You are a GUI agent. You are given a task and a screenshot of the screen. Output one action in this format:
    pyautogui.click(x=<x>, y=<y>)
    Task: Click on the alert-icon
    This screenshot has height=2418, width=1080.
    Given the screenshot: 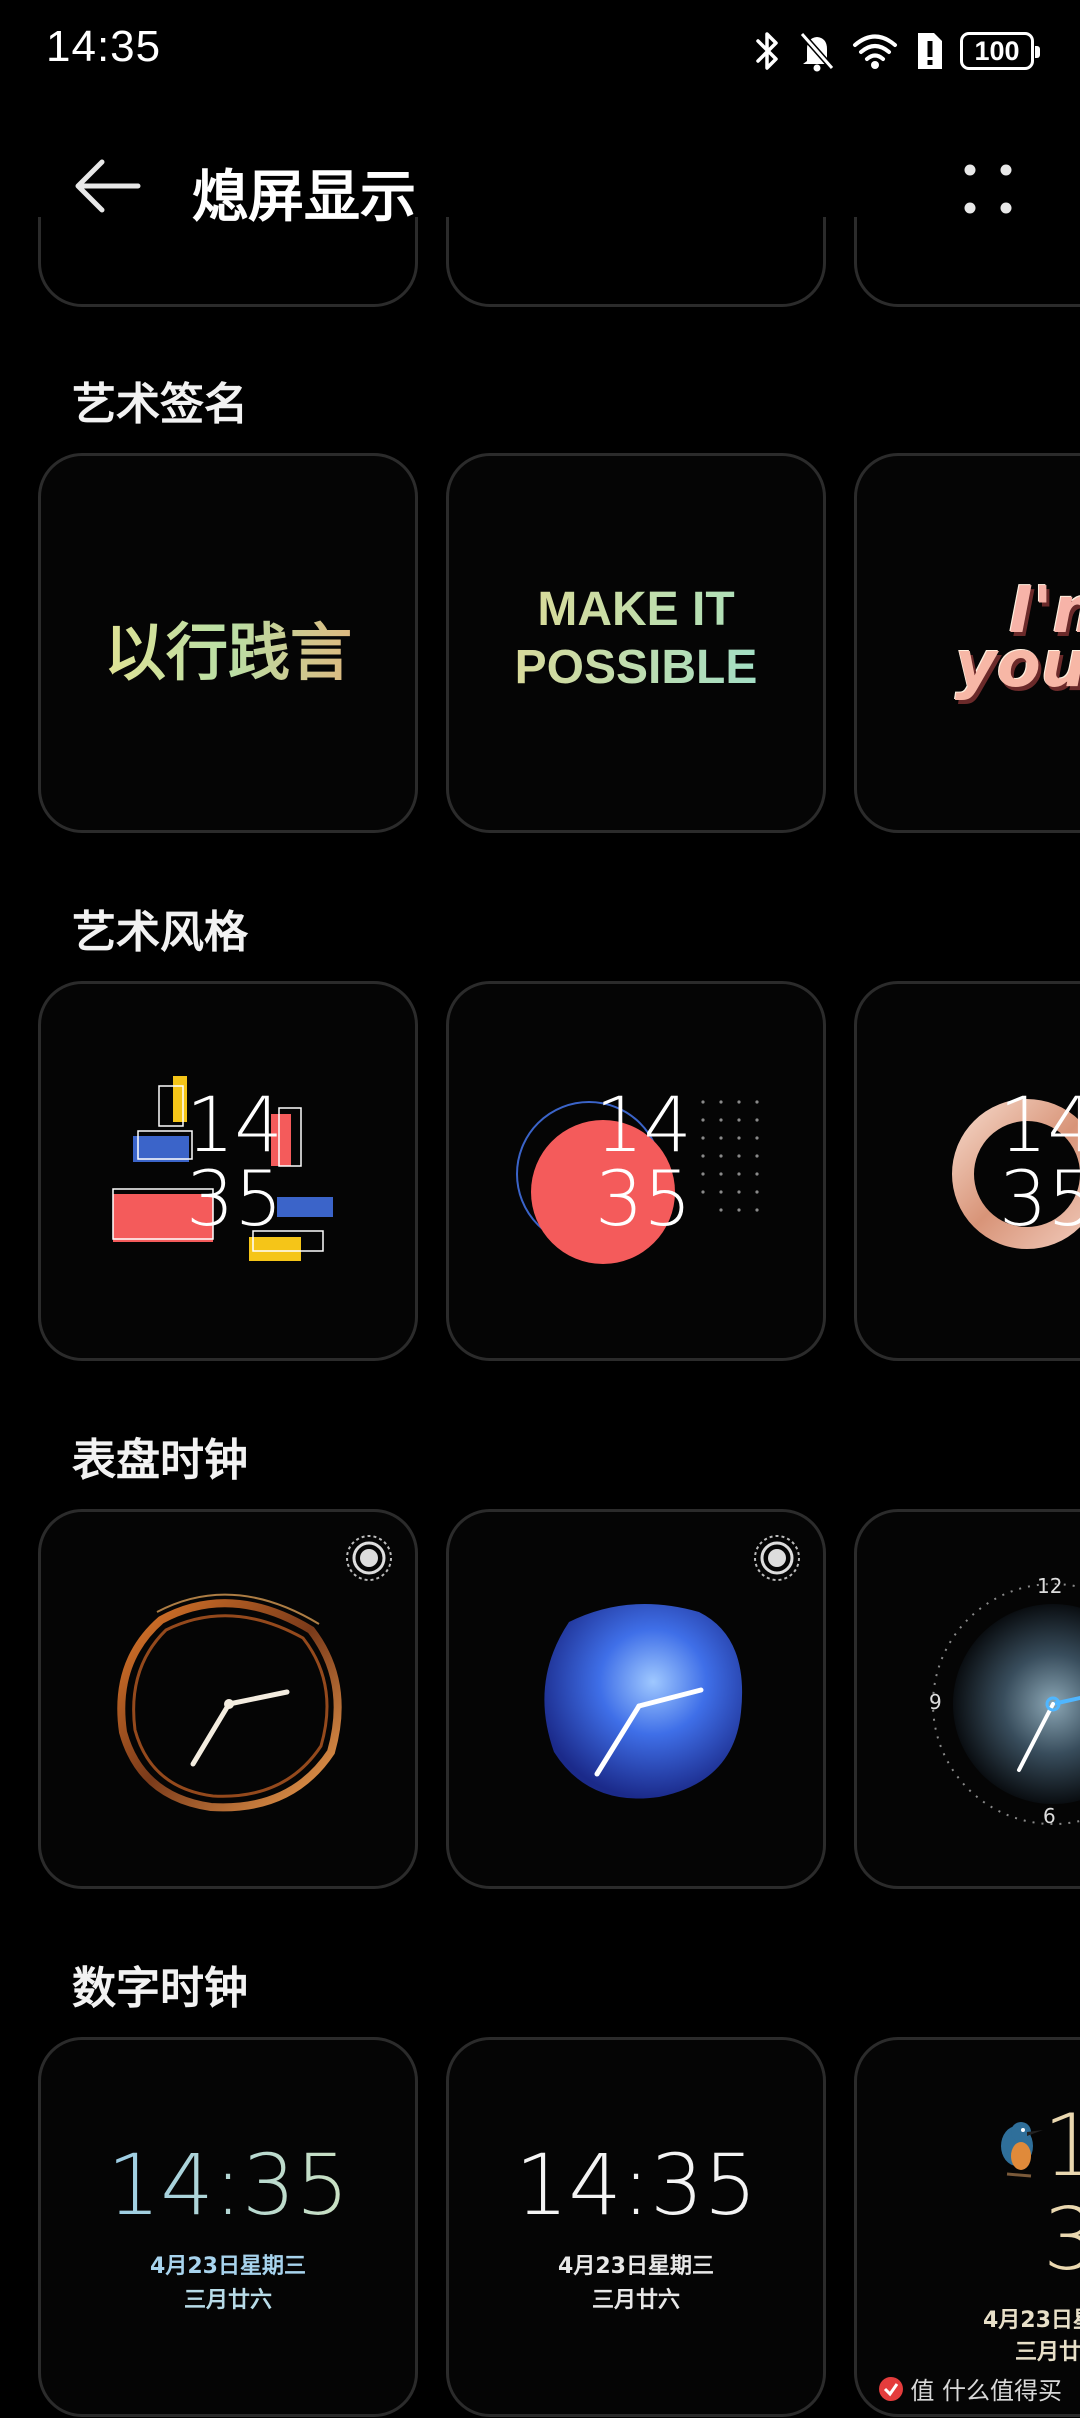 What is the action you would take?
    pyautogui.click(x=930, y=51)
    